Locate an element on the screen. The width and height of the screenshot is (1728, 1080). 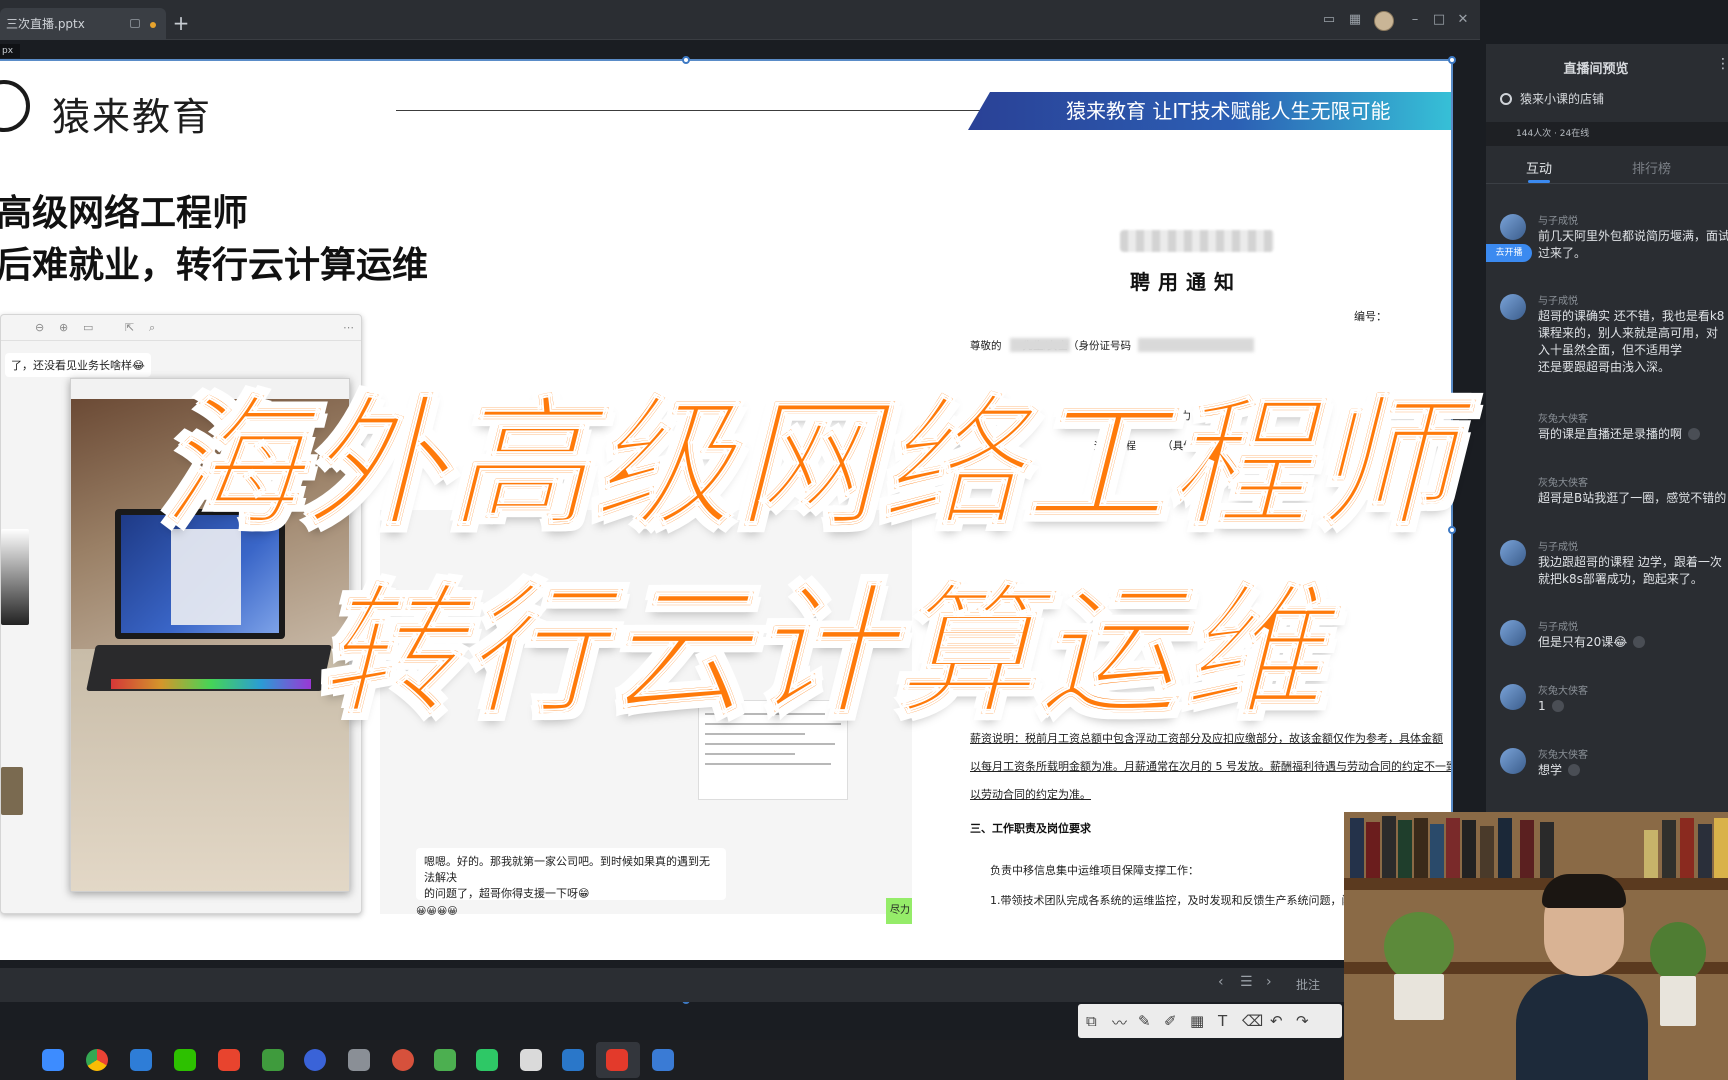
go-live-badge: 去开播 is located at coordinates (1509, 253).